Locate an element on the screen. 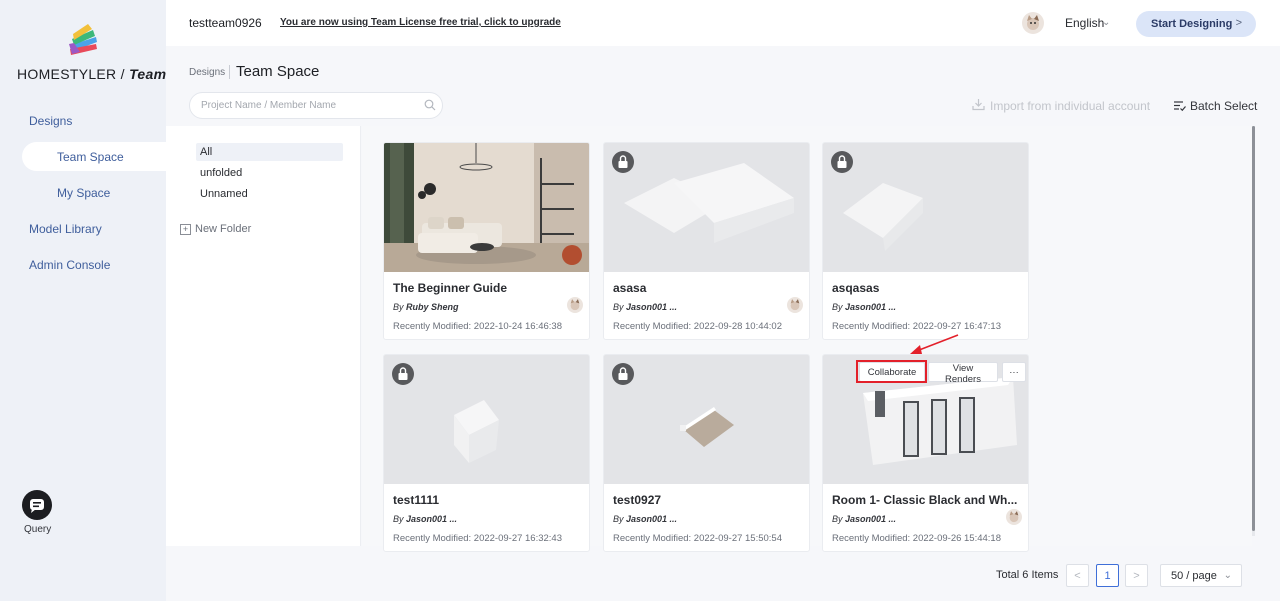  query-button is located at coordinates (37, 505).